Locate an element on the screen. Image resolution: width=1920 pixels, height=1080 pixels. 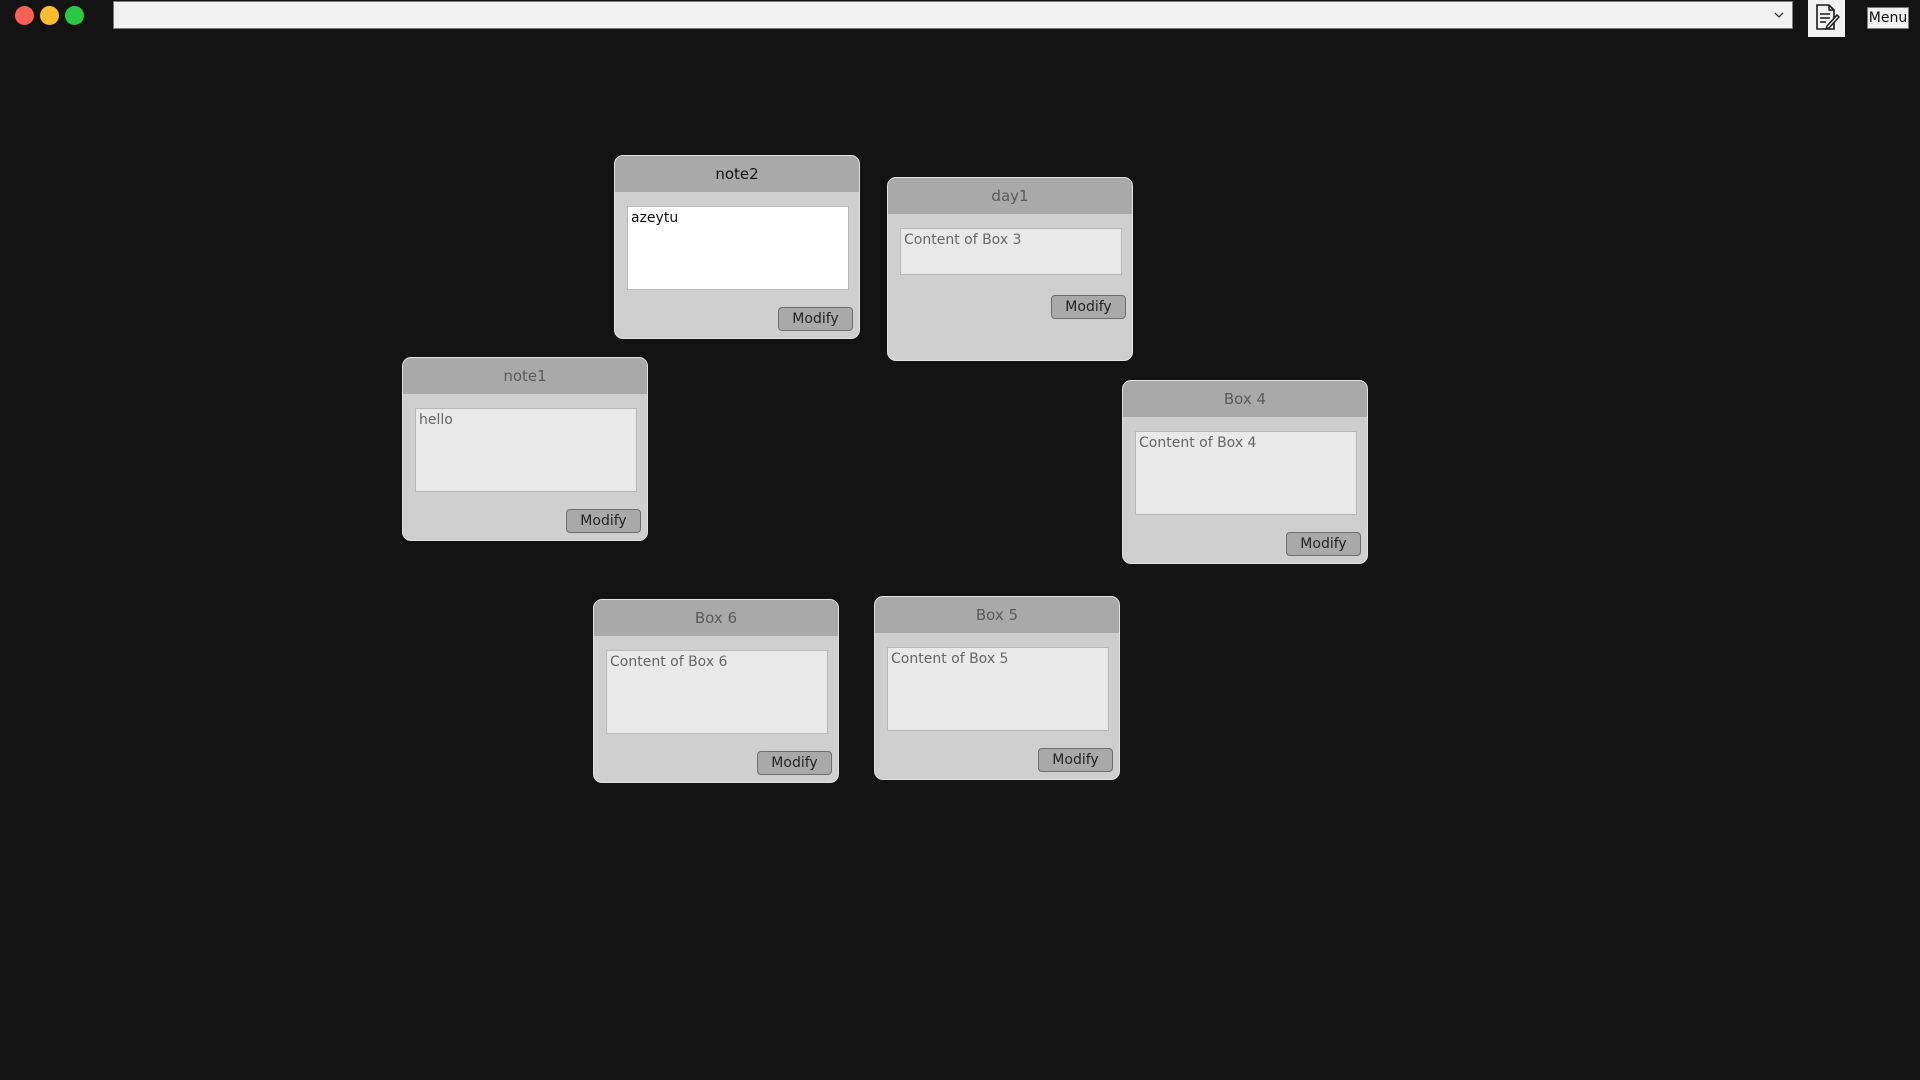
edit-notes-button is located at coordinates (1826, 18).